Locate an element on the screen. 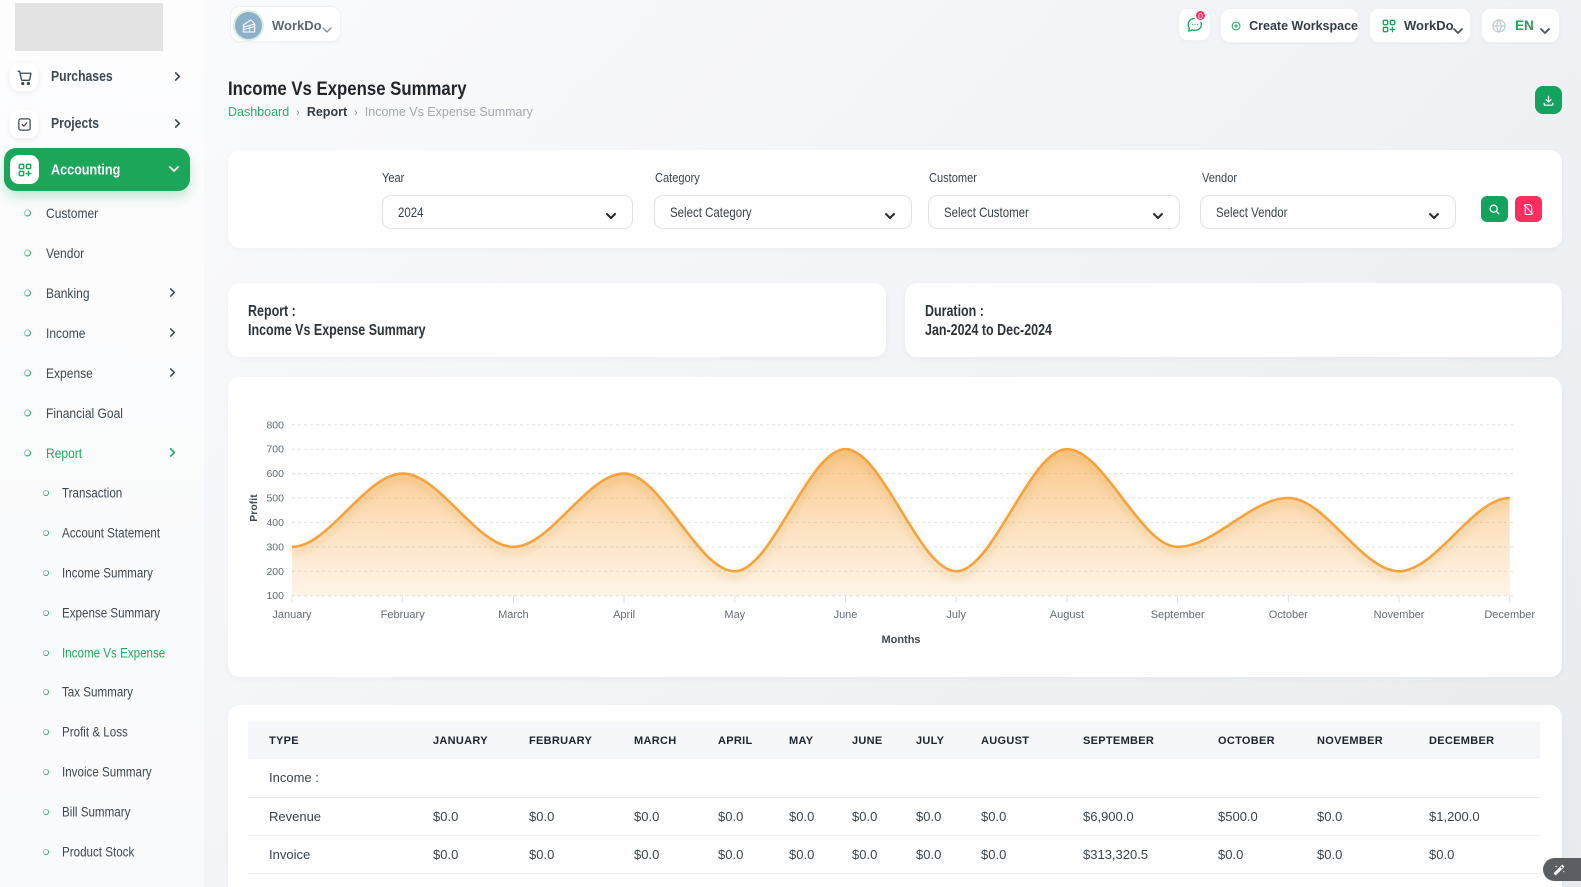  svg-text: December is located at coordinates (1509, 615).